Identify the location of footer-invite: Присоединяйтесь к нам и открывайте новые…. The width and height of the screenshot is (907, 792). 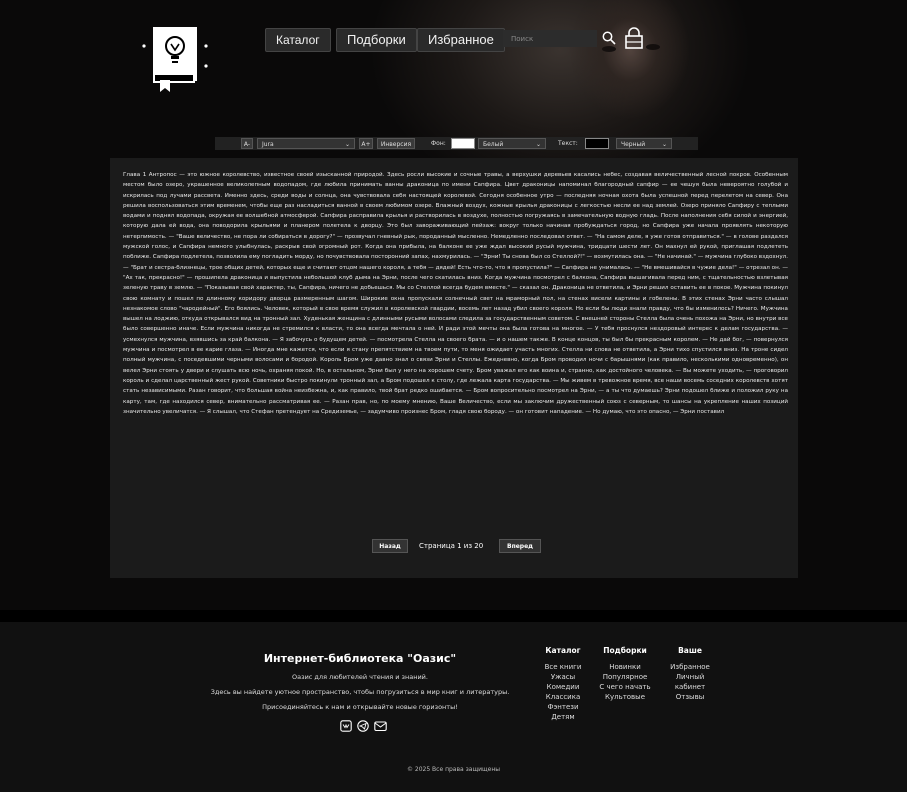
(360, 707).